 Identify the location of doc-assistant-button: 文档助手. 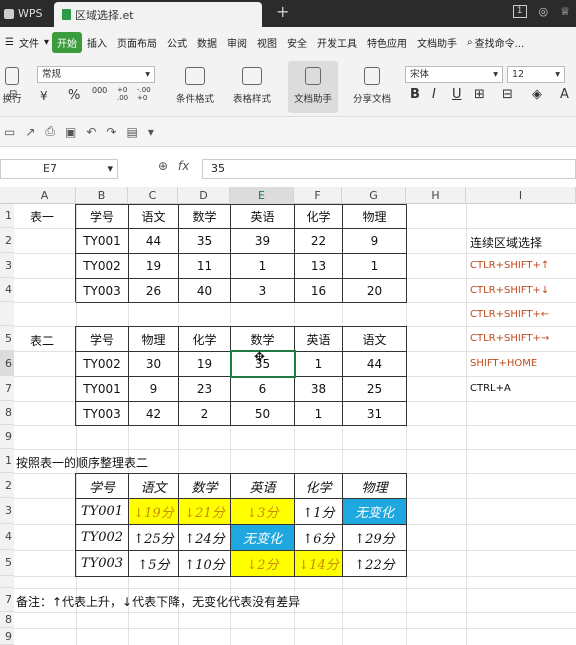
(313, 87).